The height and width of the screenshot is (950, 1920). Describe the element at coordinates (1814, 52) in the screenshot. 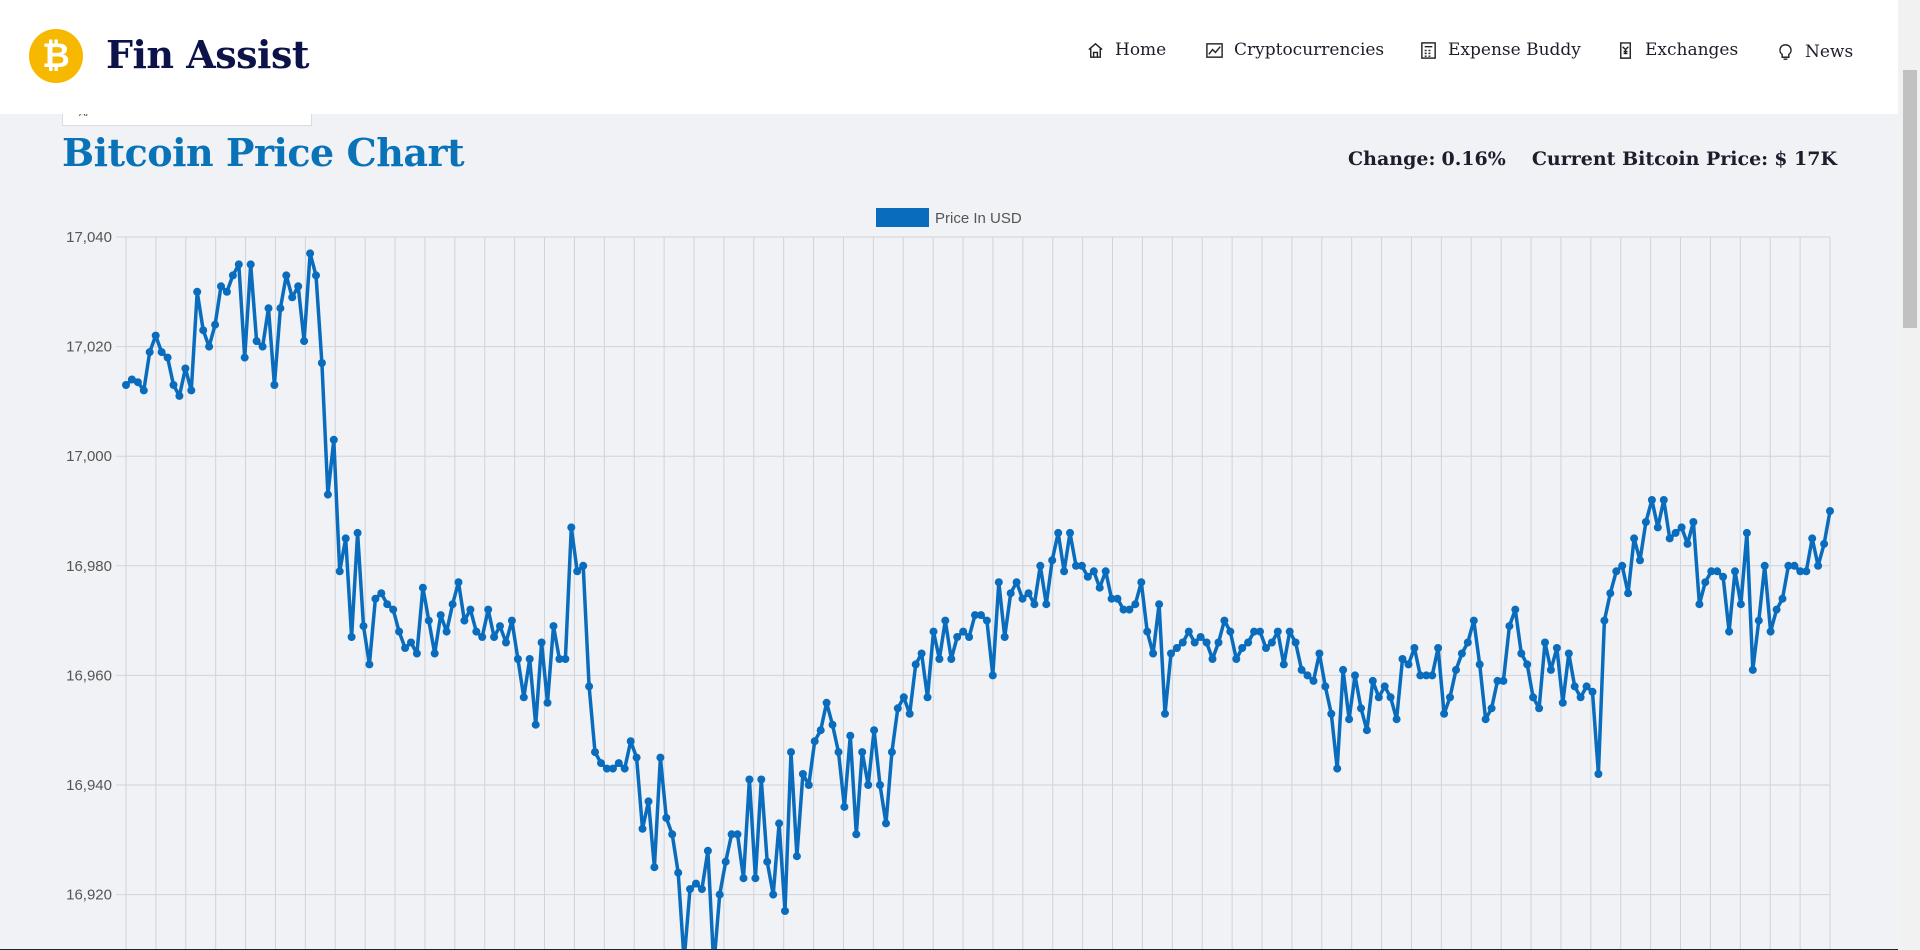

I see `nav-news: News` at that location.